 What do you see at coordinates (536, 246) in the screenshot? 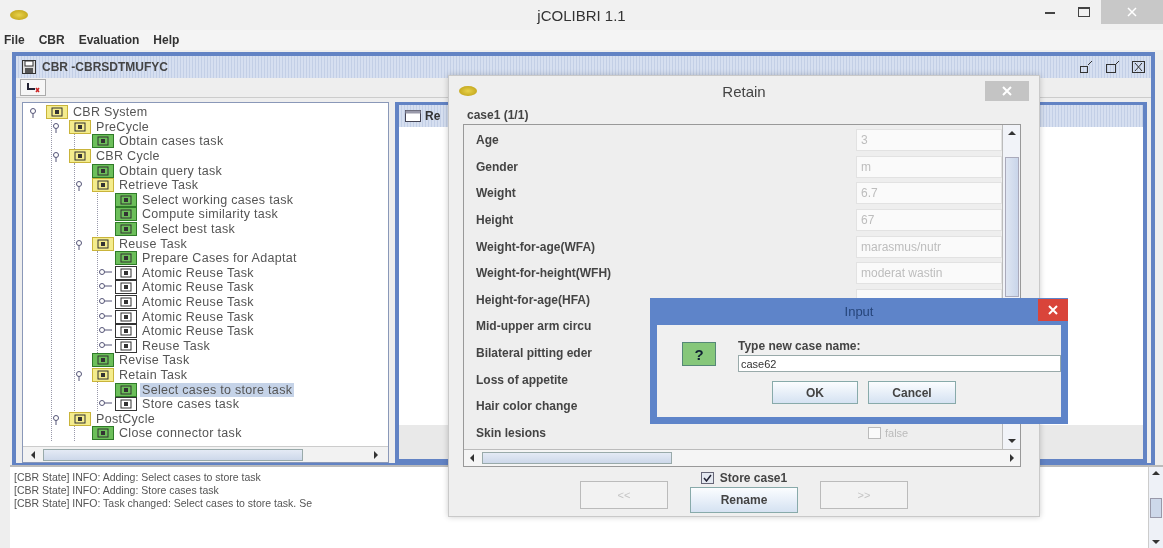
I see `attribute-label: Weight-for-age(WFA)` at bounding box center [536, 246].